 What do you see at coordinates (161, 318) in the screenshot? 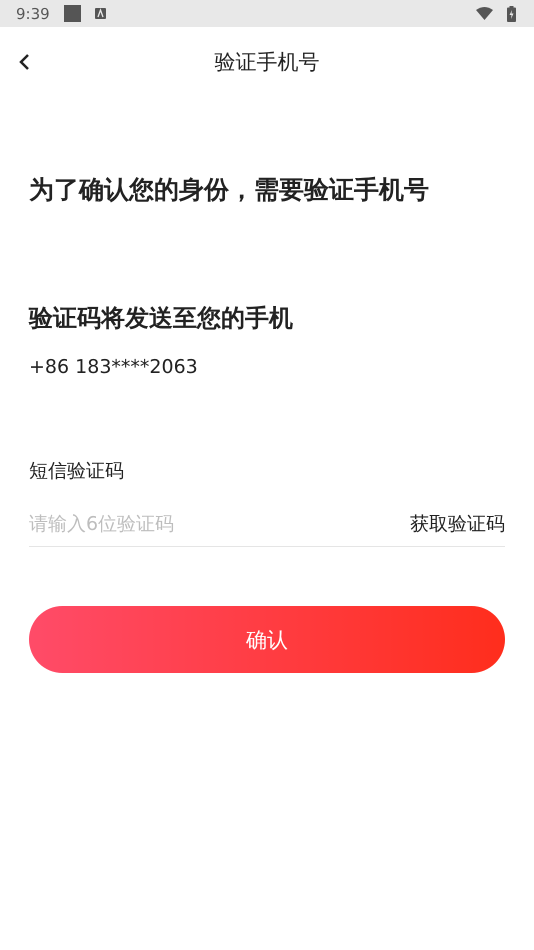
I see `subheading: 验证码将发送至您的手机` at bounding box center [161, 318].